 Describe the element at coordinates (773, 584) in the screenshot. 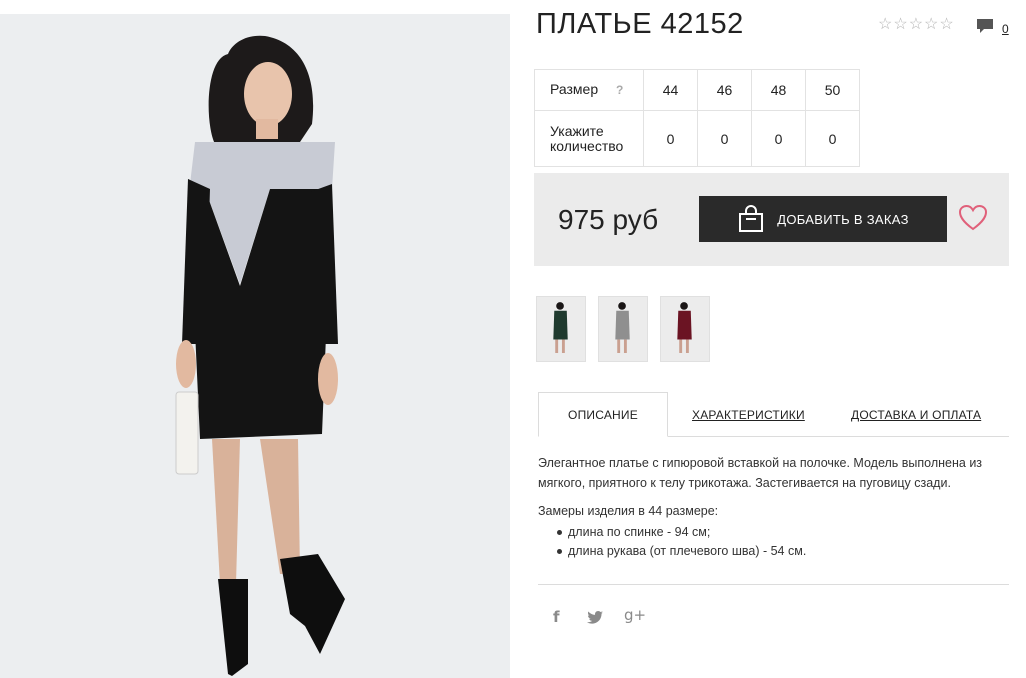

I see `divider` at that location.